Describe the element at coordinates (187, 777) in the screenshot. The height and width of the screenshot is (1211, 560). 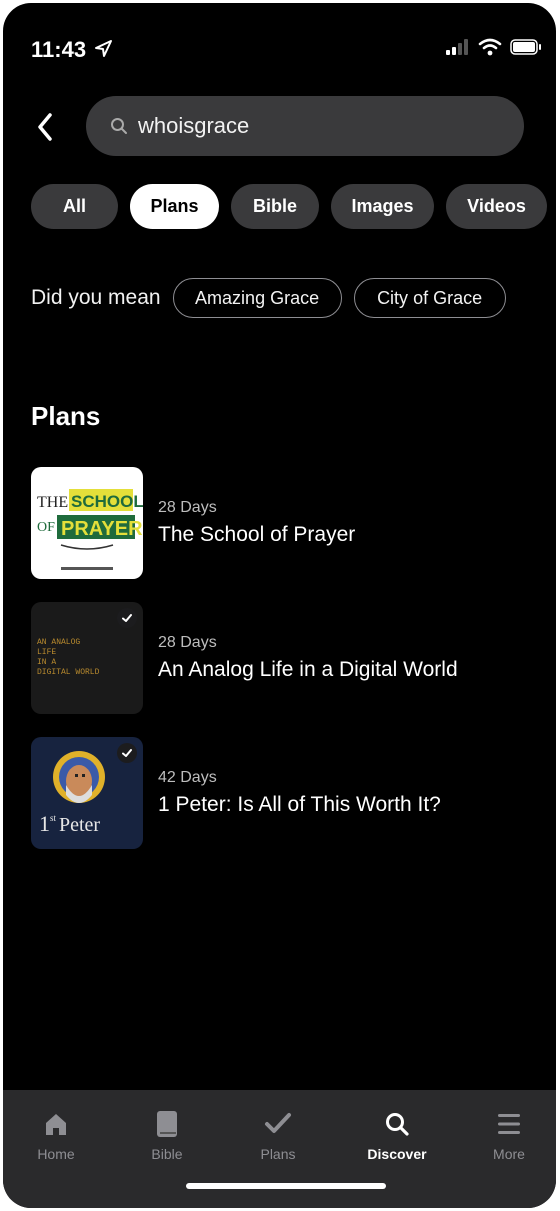
I see `plan-duration: 42 Days` at that location.